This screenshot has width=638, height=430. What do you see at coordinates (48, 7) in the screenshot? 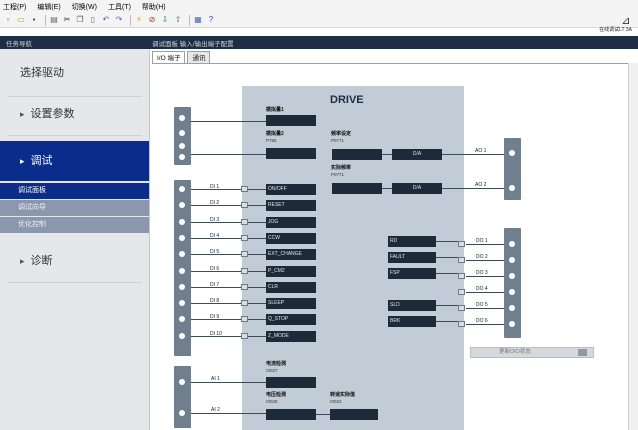
I see `menu-item: 编辑(E)` at bounding box center [48, 7].